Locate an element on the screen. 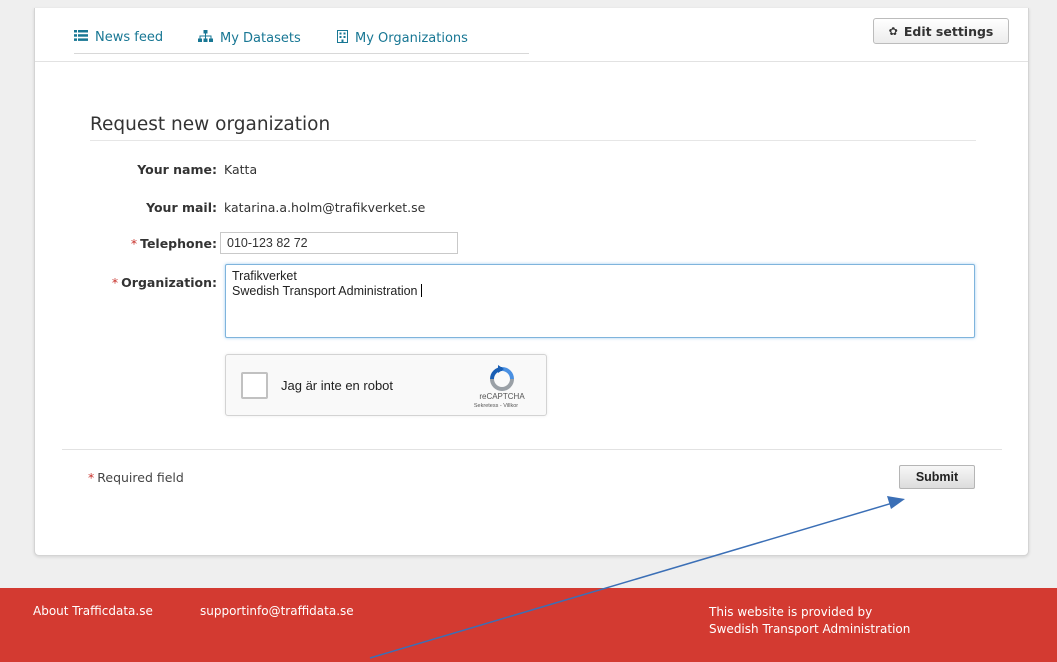 This screenshot has height=662, width=1057. recaptcha-logo-icon is located at coordinates (502, 378).